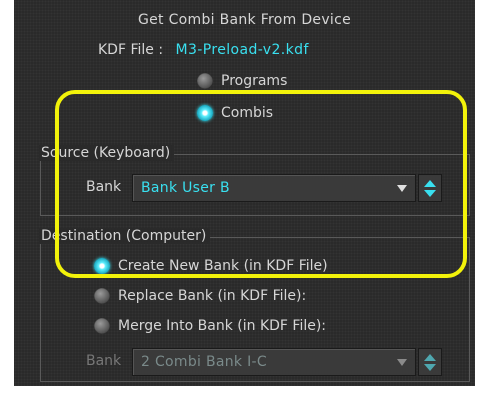  What do you see at coordinates (430, 362) in the screenshot?
I see `destination-bank-stepper` at bounding box center [430, 362].